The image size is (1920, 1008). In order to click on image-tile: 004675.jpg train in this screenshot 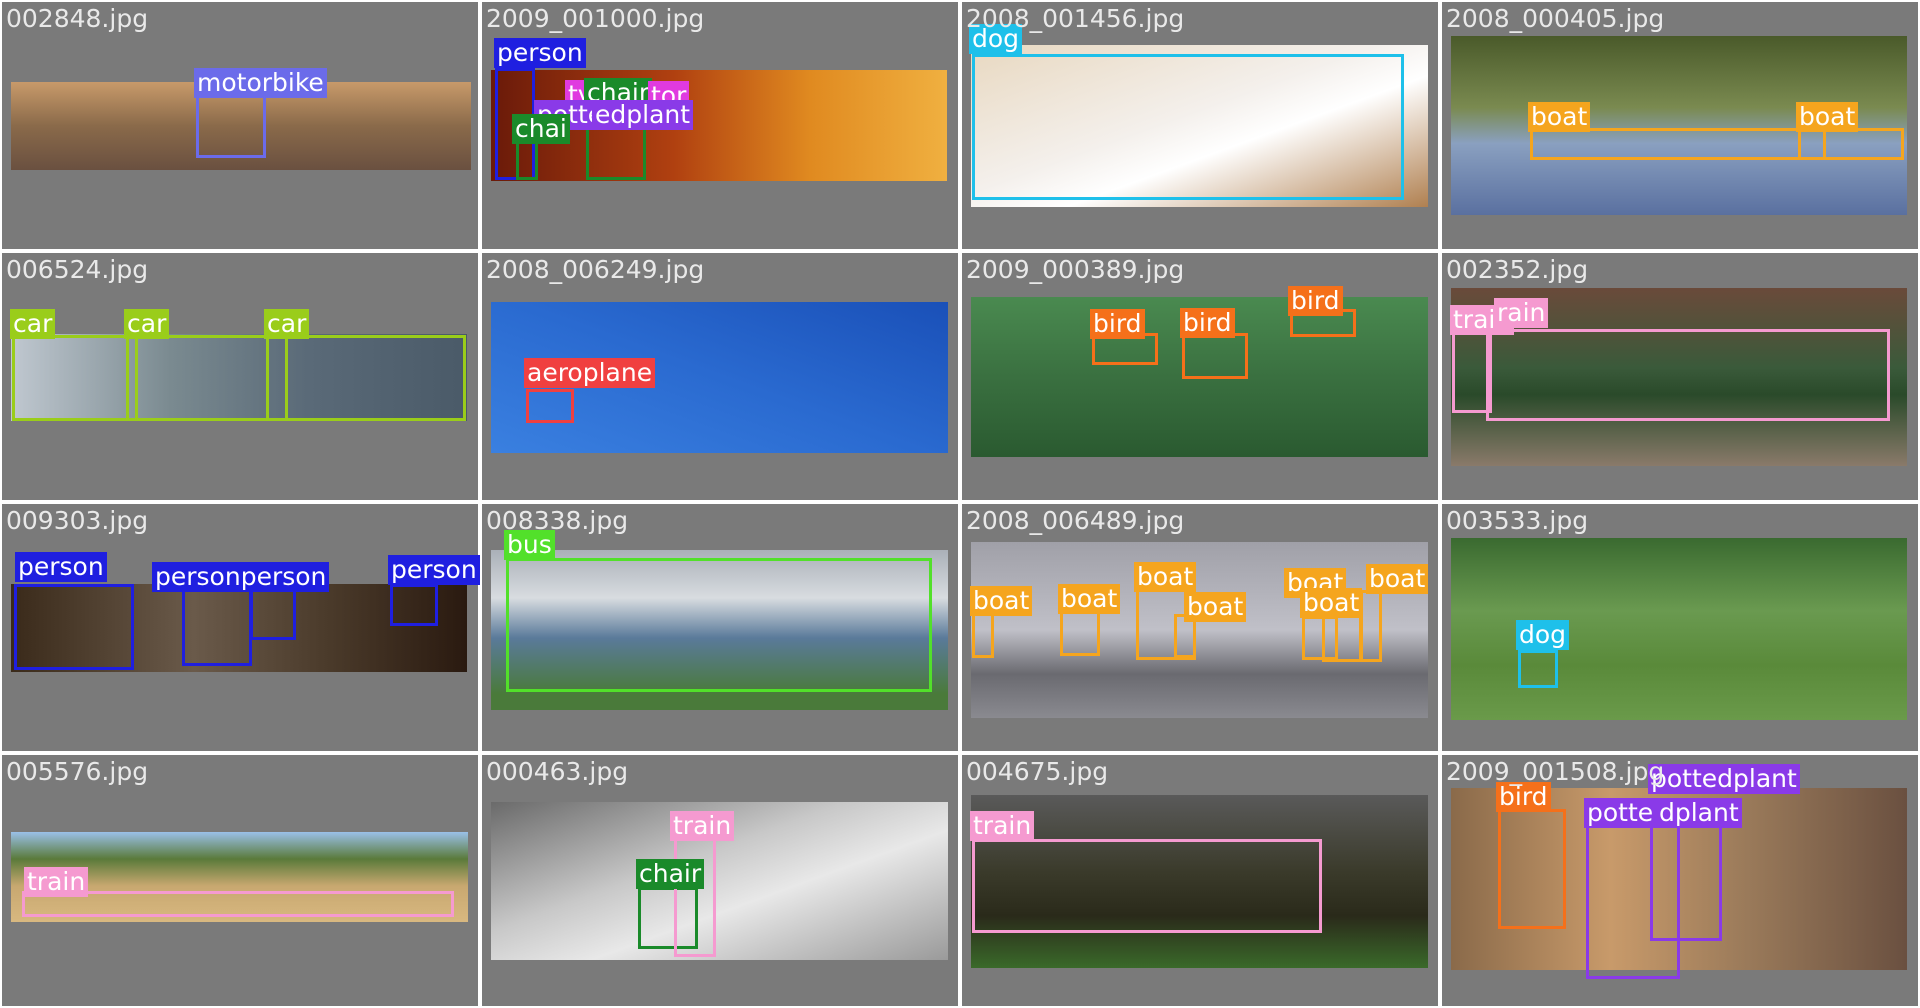, I will do `click(1200, 880)`.